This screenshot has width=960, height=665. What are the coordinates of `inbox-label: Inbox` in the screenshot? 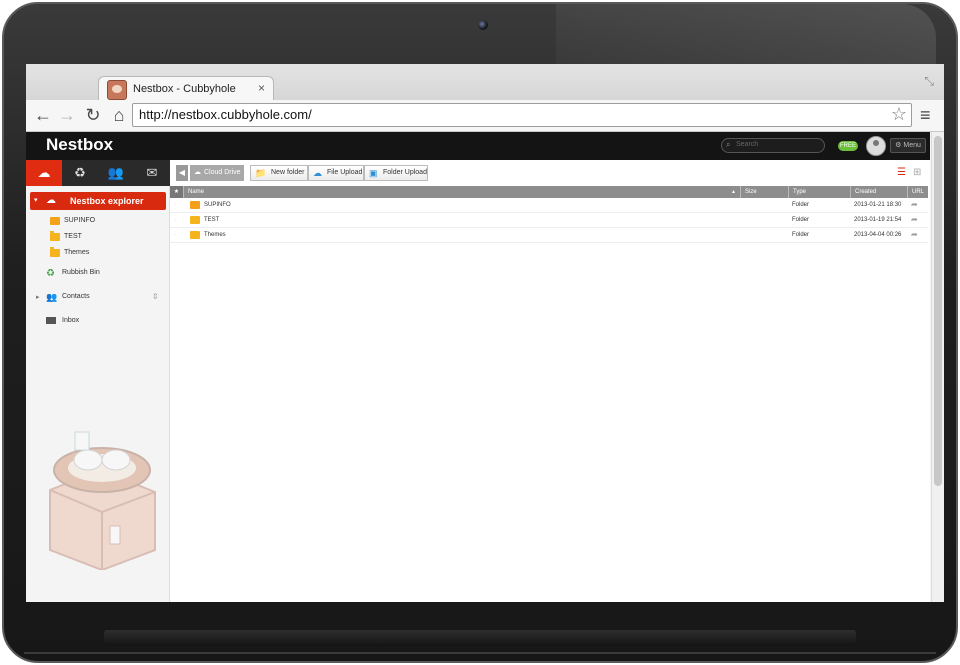 It's located at (71, 320).